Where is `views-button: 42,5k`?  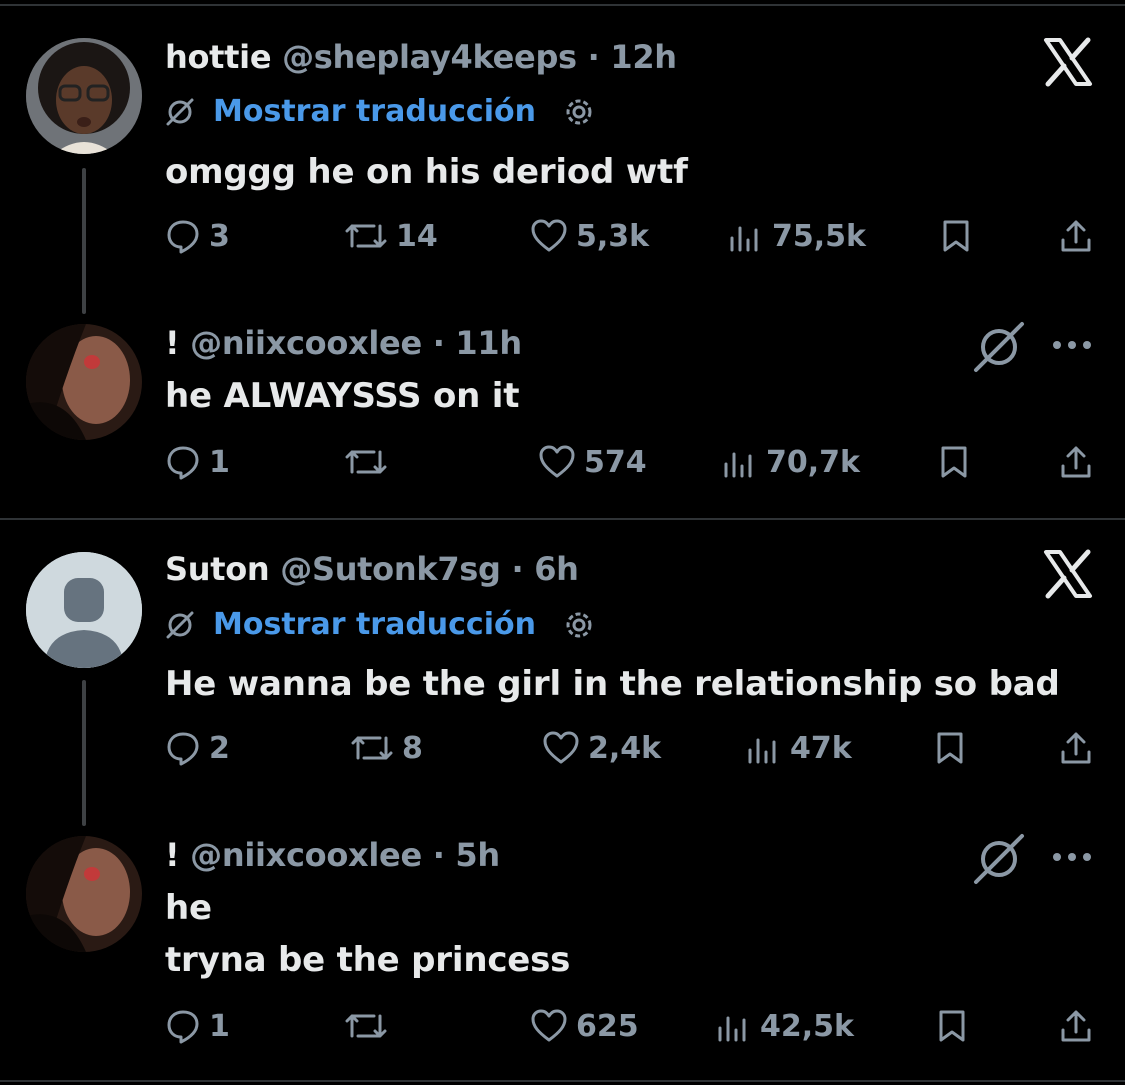 views-button: 42,5k is located at coordinates (785, 1026).